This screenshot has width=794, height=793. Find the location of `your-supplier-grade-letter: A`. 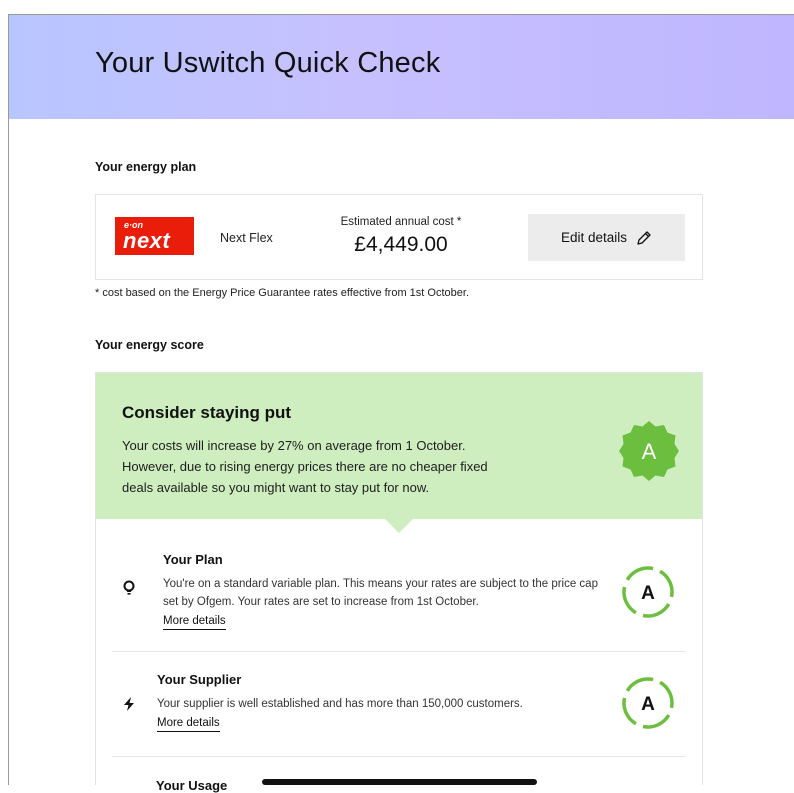

your-supplier-grade-letter: A is located at coordinates (648, 704).